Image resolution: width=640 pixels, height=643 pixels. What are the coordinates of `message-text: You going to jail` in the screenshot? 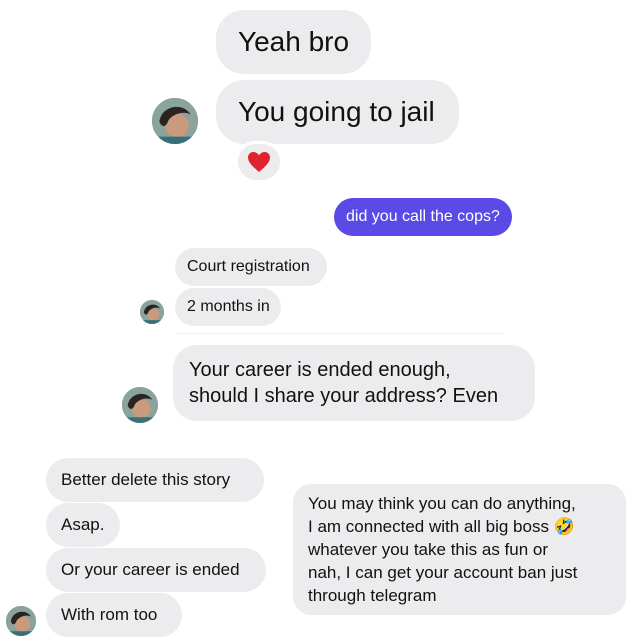 It's located at (336, 111).